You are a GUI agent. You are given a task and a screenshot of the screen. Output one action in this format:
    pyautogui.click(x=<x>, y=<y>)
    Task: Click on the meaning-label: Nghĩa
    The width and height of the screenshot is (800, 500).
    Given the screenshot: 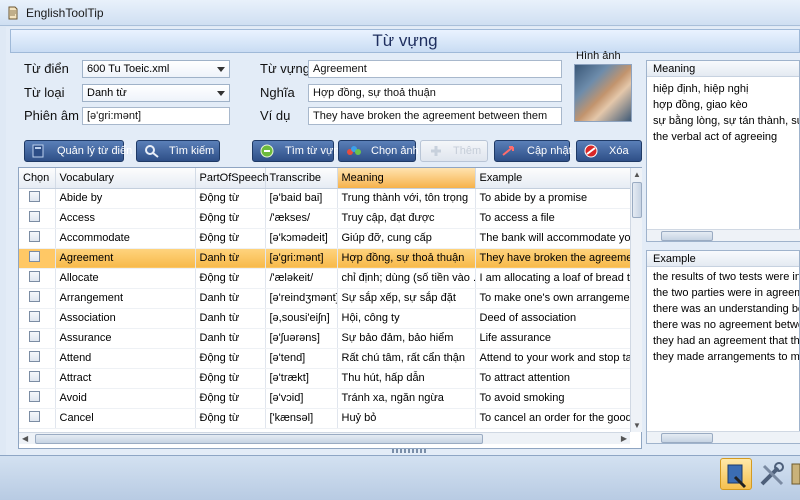 What is the action you would take?
    pyautogui.click(x=277, y=92)
    